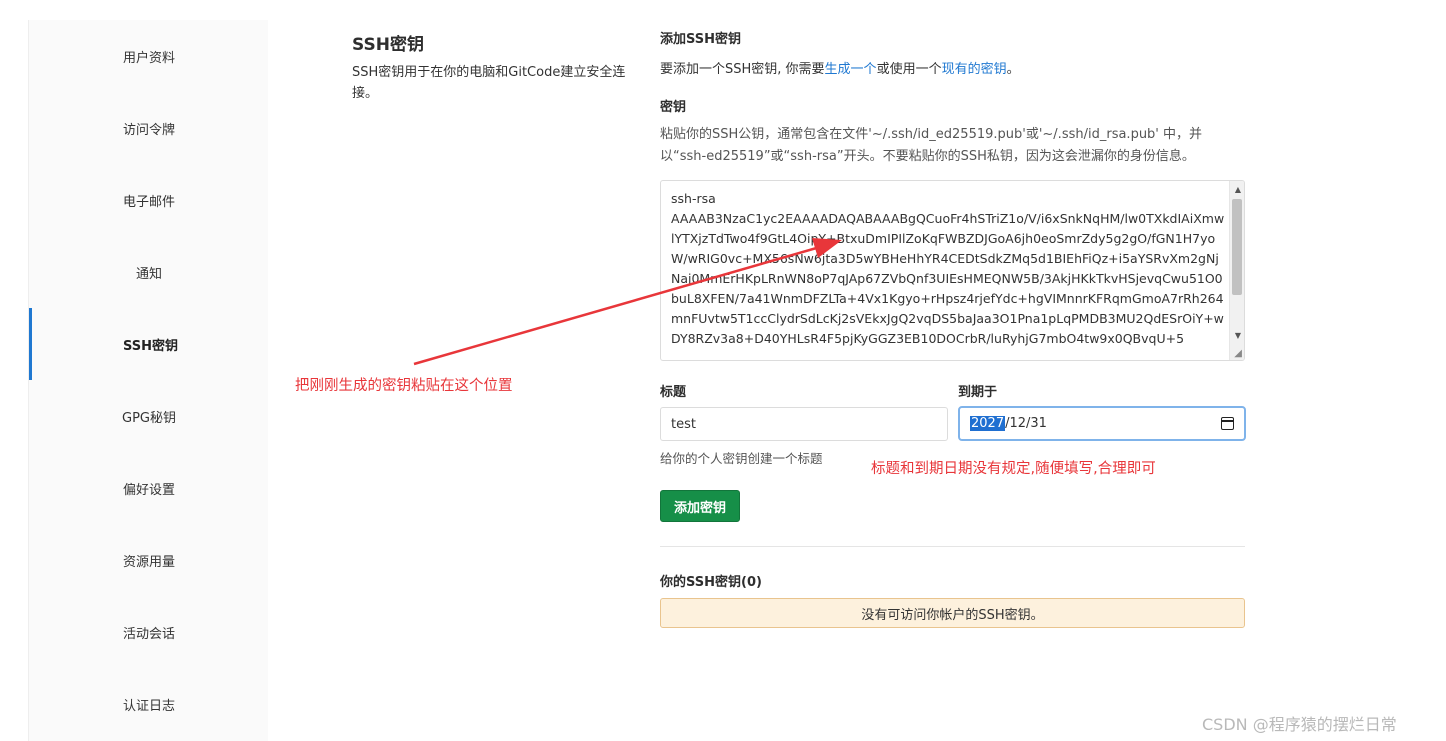 This screenshot has height=741, width=1446. I want to click on title-input-value: test, so click(683, 424).